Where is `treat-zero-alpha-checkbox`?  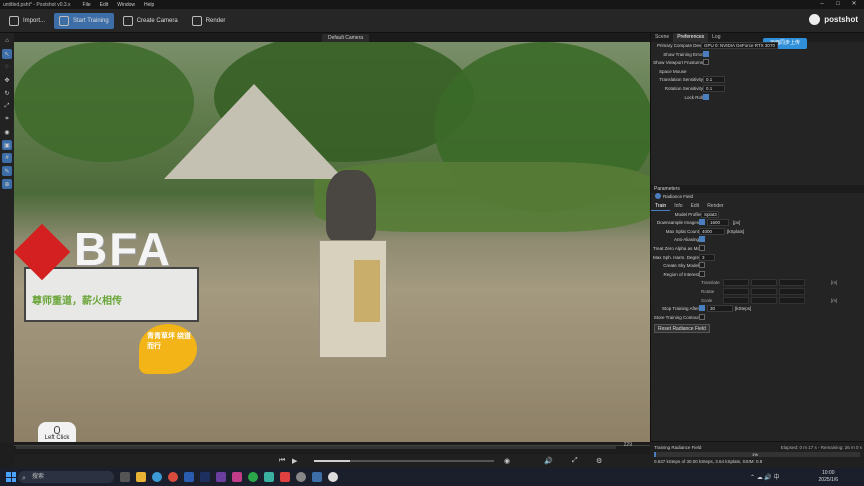 treat-zero-alpha-checkbox is located at coordinates (702, 247).